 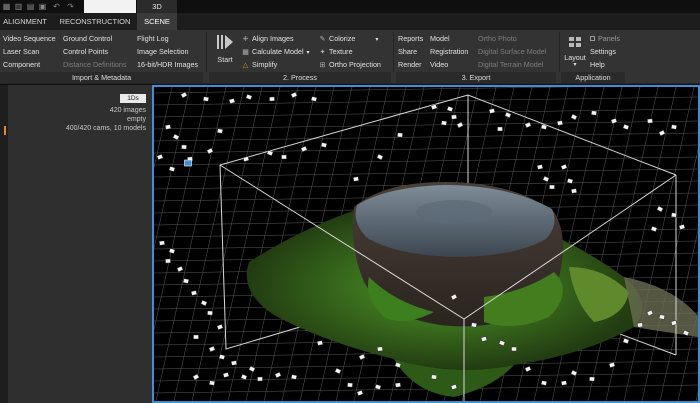 What do you see at coordinates (275, 51) in the screenshot?
I see `calculate-model-button: ▦ Calculate Model ▾` at bounding box center [275, 51].